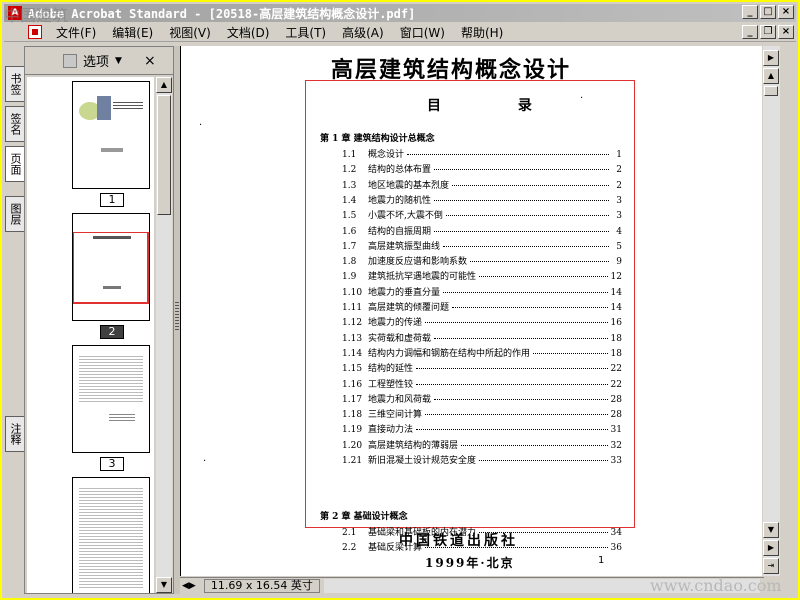 The height and width of the screenshot is (600, 800). What do you see at coordinates (395, 323) in the screenshot?
I see `toc-entry-title: 地震力的传递` at bounding box center [395, 323].